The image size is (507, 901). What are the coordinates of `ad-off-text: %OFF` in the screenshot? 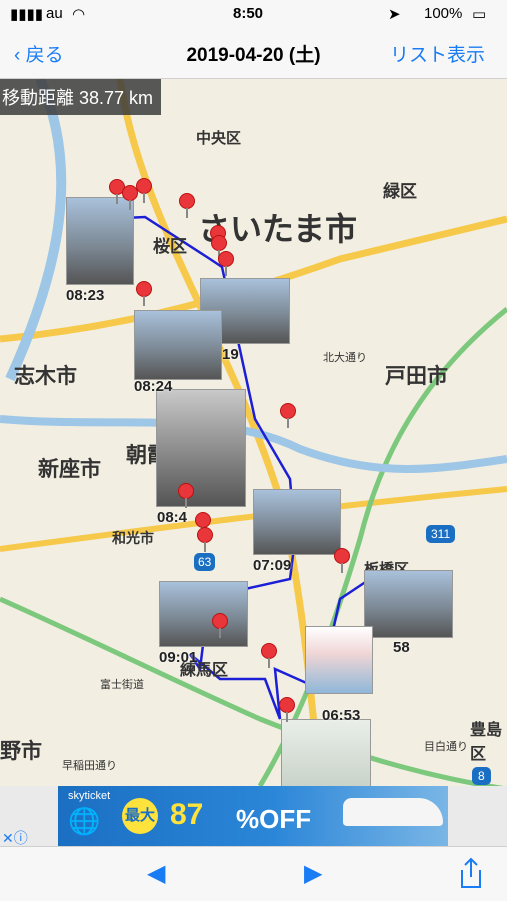 It's located at (274, 819).